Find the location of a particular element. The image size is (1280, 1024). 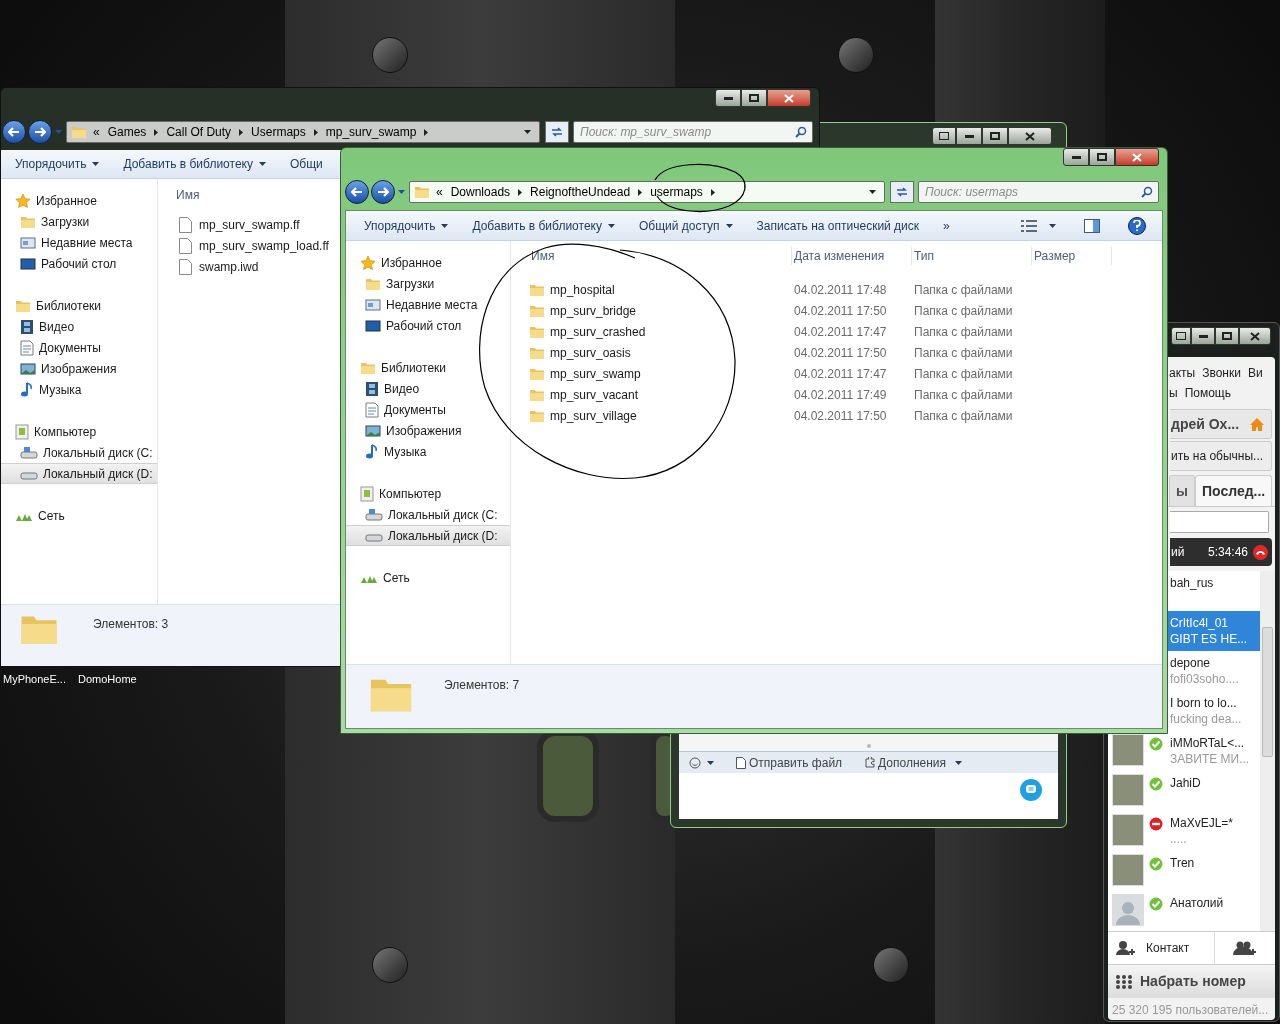

contact-row: bah_rus is located at coordinates (1214, 591).